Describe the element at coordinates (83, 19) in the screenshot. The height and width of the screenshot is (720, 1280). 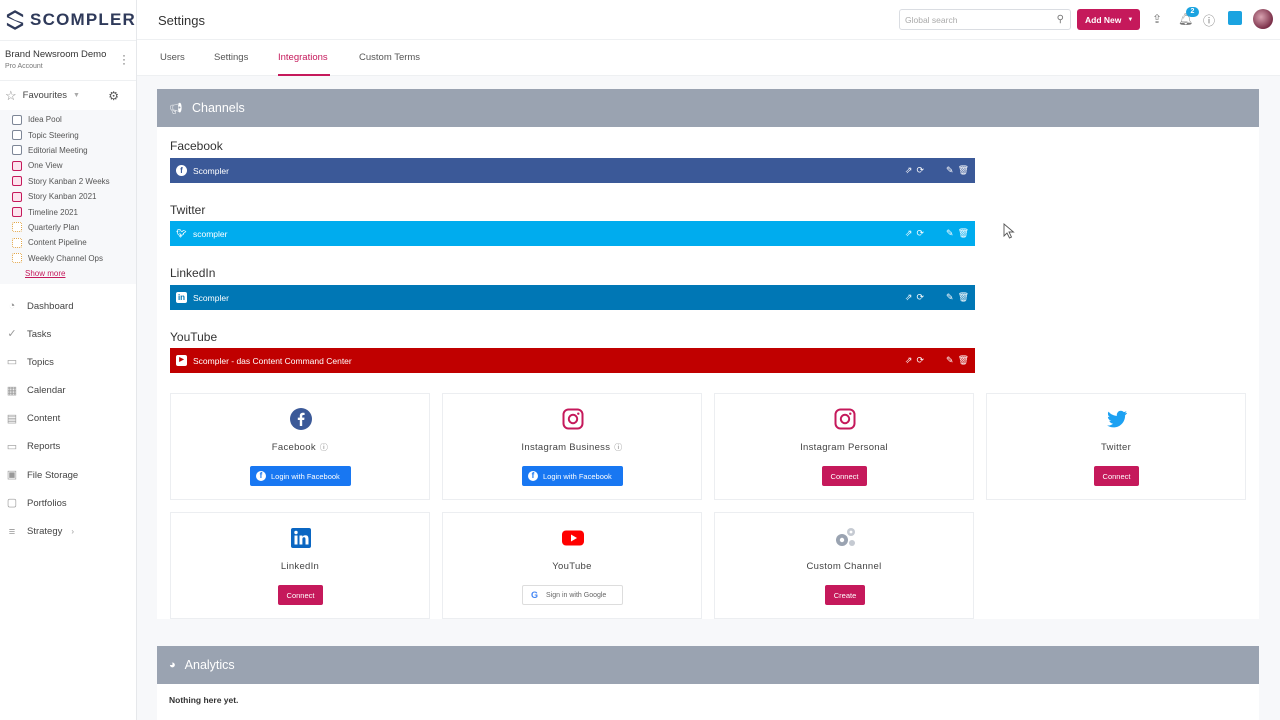
I see `brand-name: SCOMPLER` at that location.